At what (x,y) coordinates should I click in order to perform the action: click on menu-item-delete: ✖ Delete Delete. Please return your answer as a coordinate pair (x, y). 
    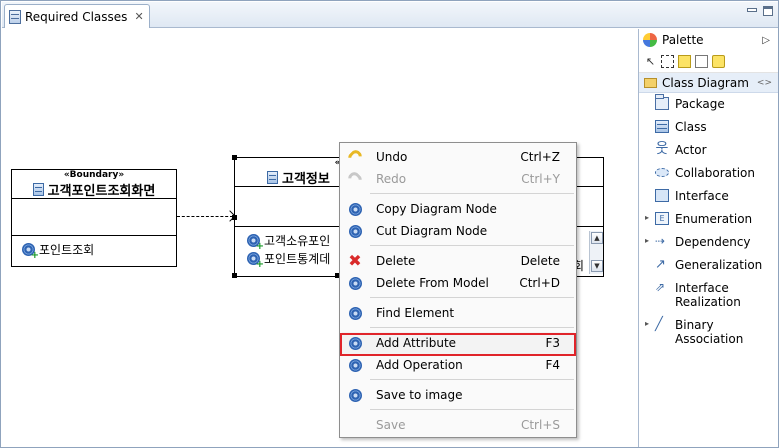
    Looking at the image, I should click on (458, 261).